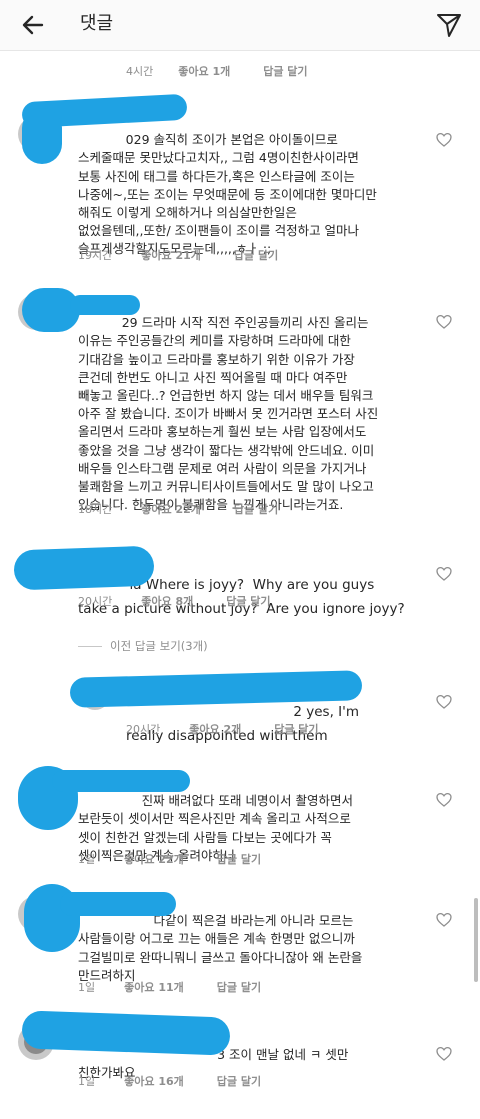  What do you see at coordinates (215, 729) in the screenshot?
I see `likes-count: 좋아요 2개` at bounding box center [215, 729].